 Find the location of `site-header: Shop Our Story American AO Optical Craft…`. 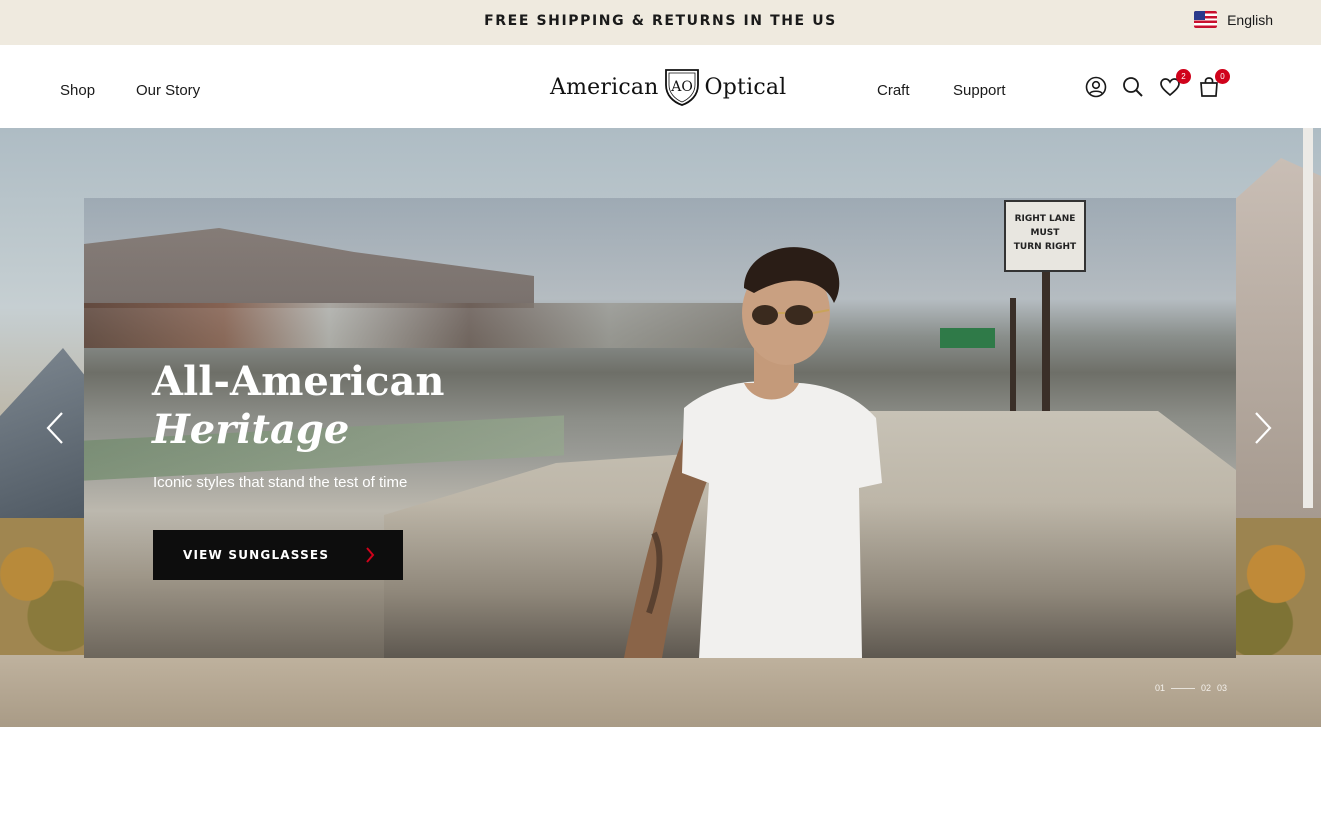

site-header: Shop Our Story American AO Optical Craft… is located at coordinates (660, 86).